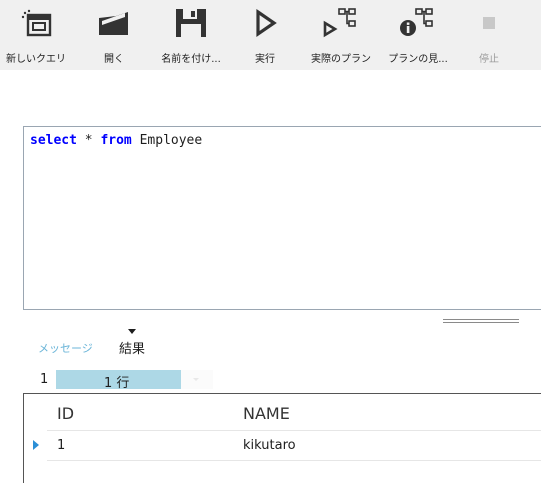 Image resolution: width=541 pixels, height=483 pixels. Describe the element at coordinates (61, 445) in the screenshot. I see `cell-id: 1` at that location.